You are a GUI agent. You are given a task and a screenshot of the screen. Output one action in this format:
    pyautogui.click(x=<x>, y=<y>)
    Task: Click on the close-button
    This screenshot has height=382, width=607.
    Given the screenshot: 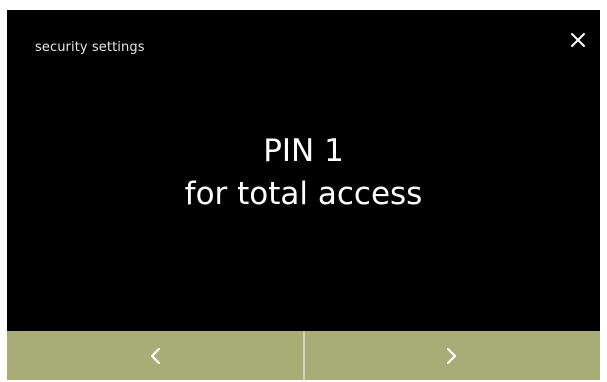 What is the action you would take?
    pyautogui.click(x=578, y=40)
    